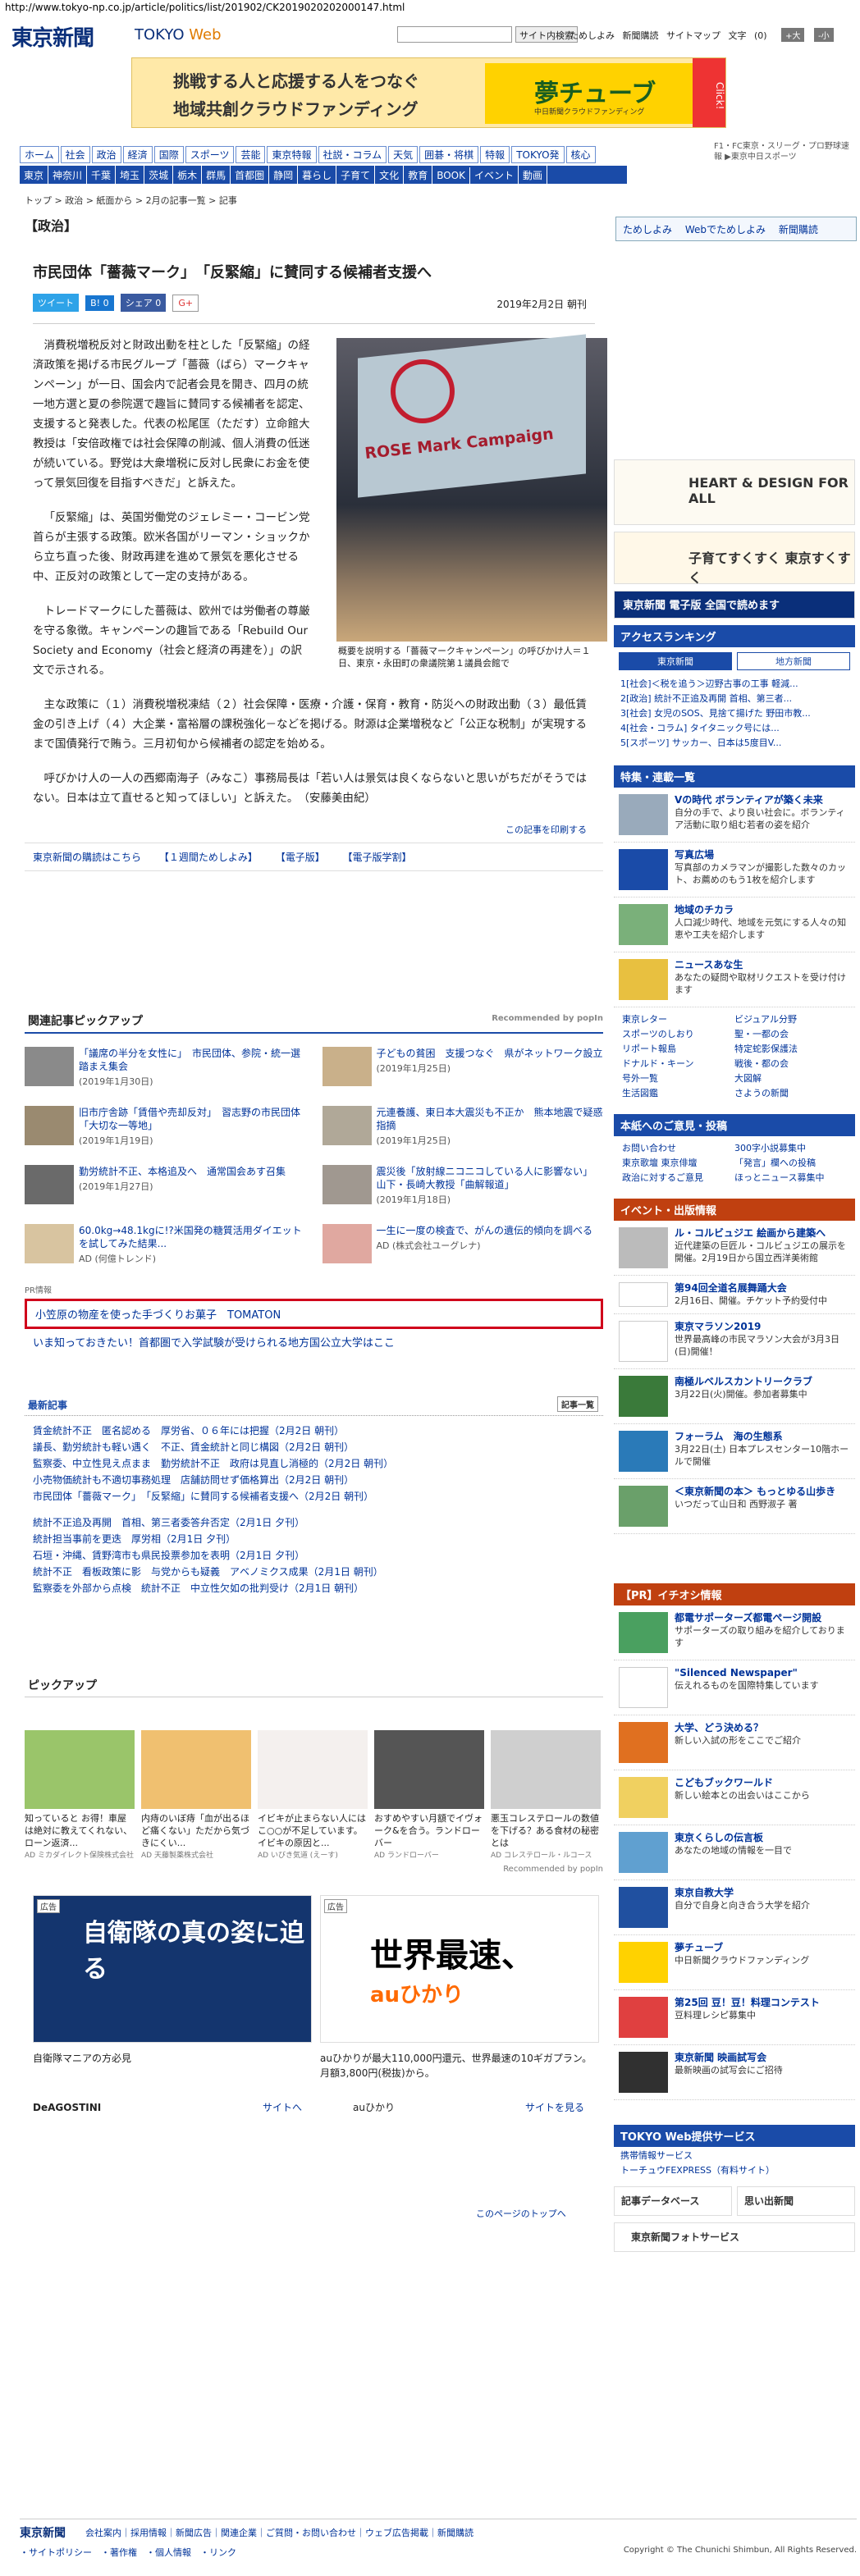 The image size is (860, 2576). Describe the element at coordinates (734, 492) in the screenshot. I see `banner-heart-design: HEART & DESIGN FOR ALL` at that location.